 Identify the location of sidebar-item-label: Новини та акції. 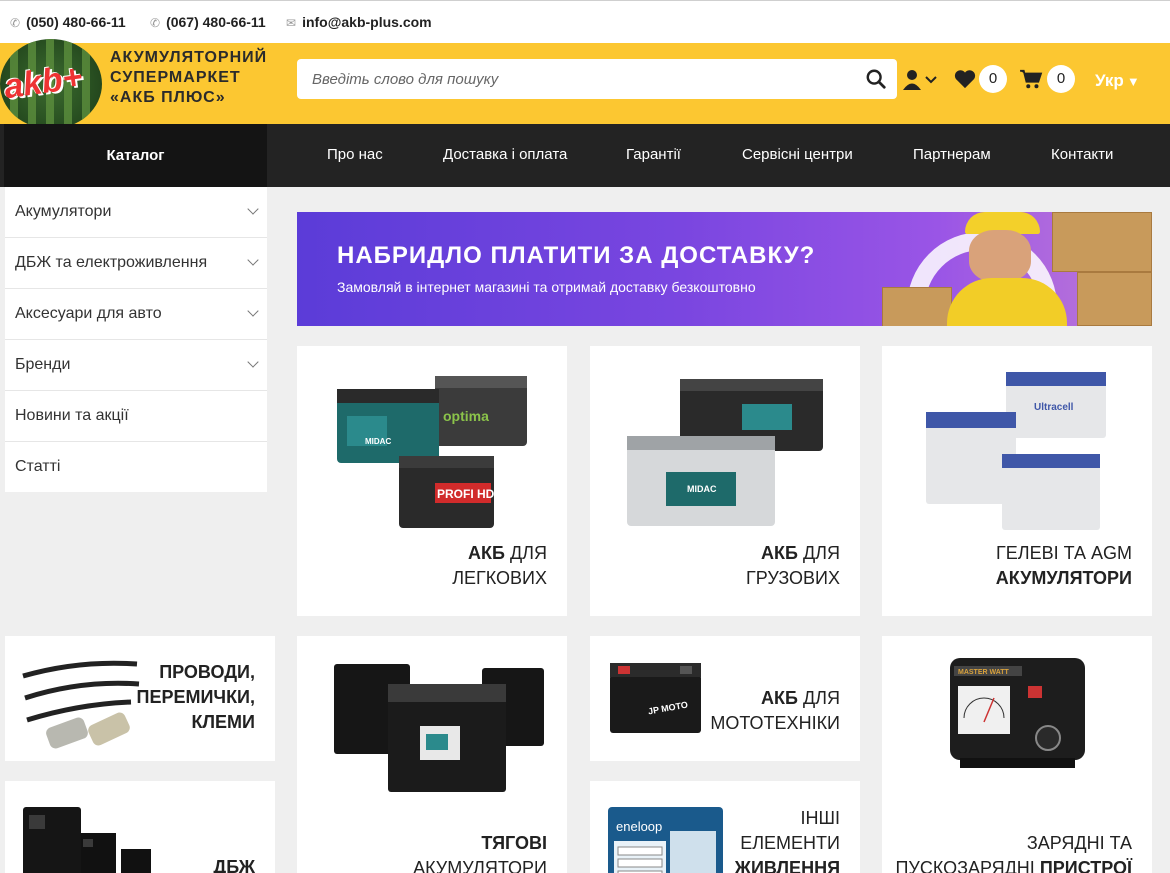
(72, 415).